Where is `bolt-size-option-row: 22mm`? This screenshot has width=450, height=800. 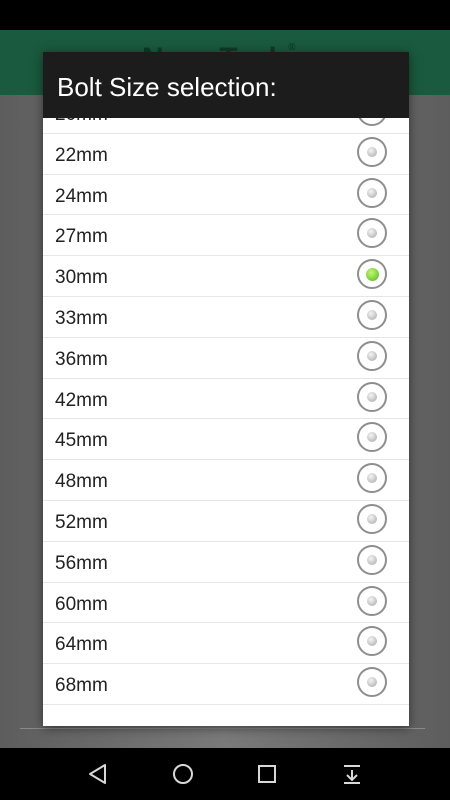 bolt-size-option-row: 22mm is located at coordinates (226, 154).